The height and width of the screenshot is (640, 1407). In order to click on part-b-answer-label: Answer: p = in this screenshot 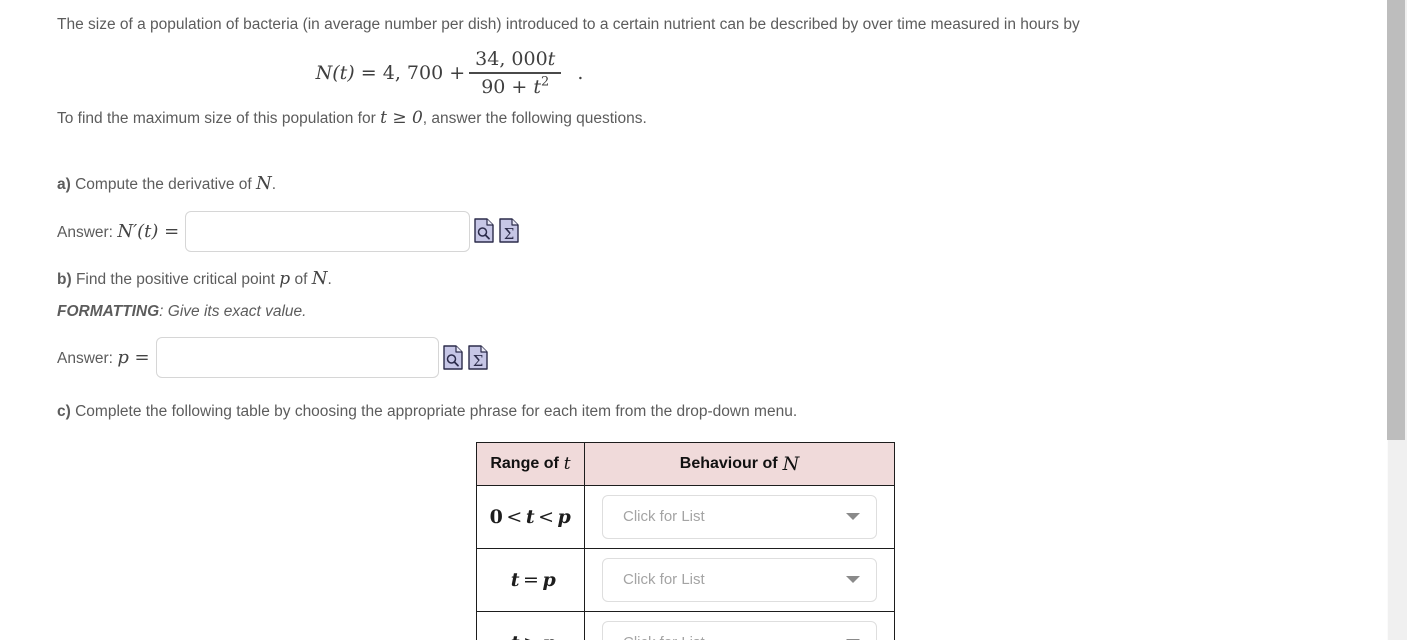, I will do `click(103, 357)`.